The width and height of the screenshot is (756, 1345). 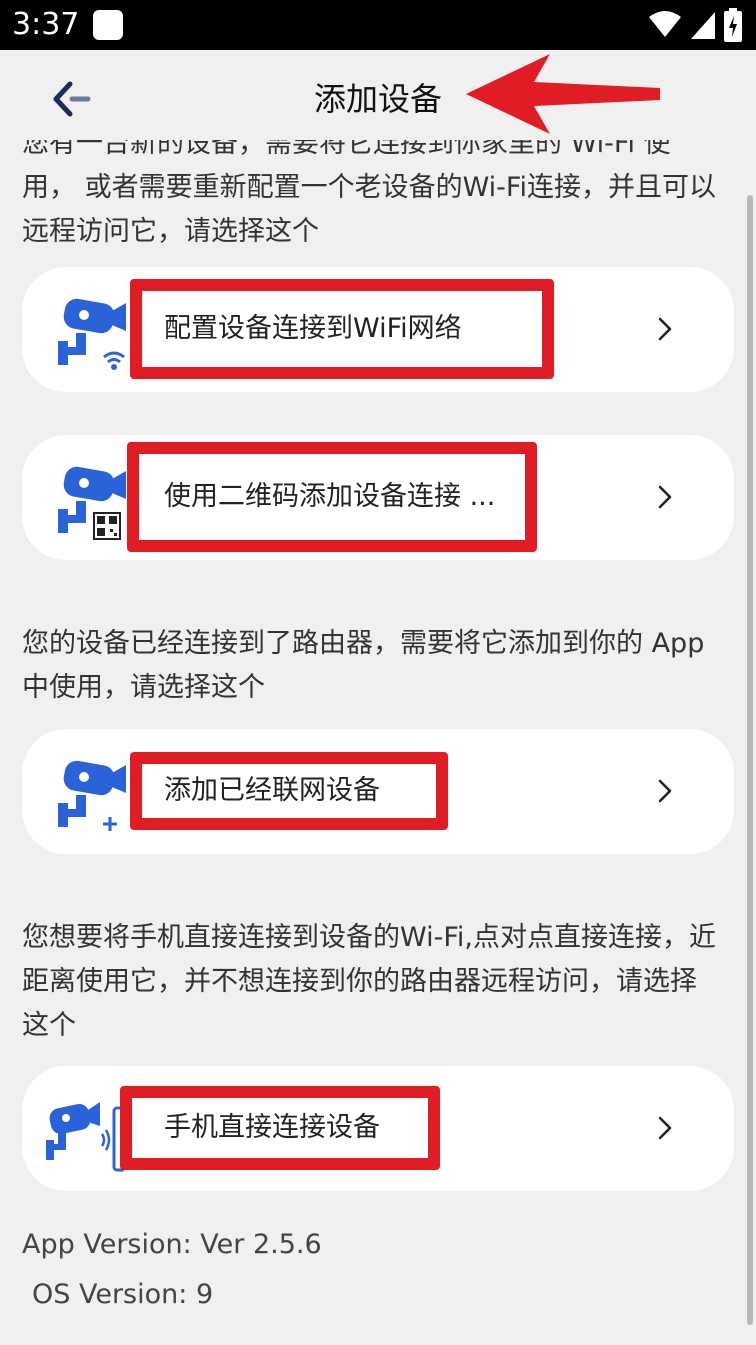 I want to click on section-1-description: 用， 或者需要重新配置一个老设备的Wi-Fi连接，并且可以远程访问它，请选择这个, so click(x=369, y=209).